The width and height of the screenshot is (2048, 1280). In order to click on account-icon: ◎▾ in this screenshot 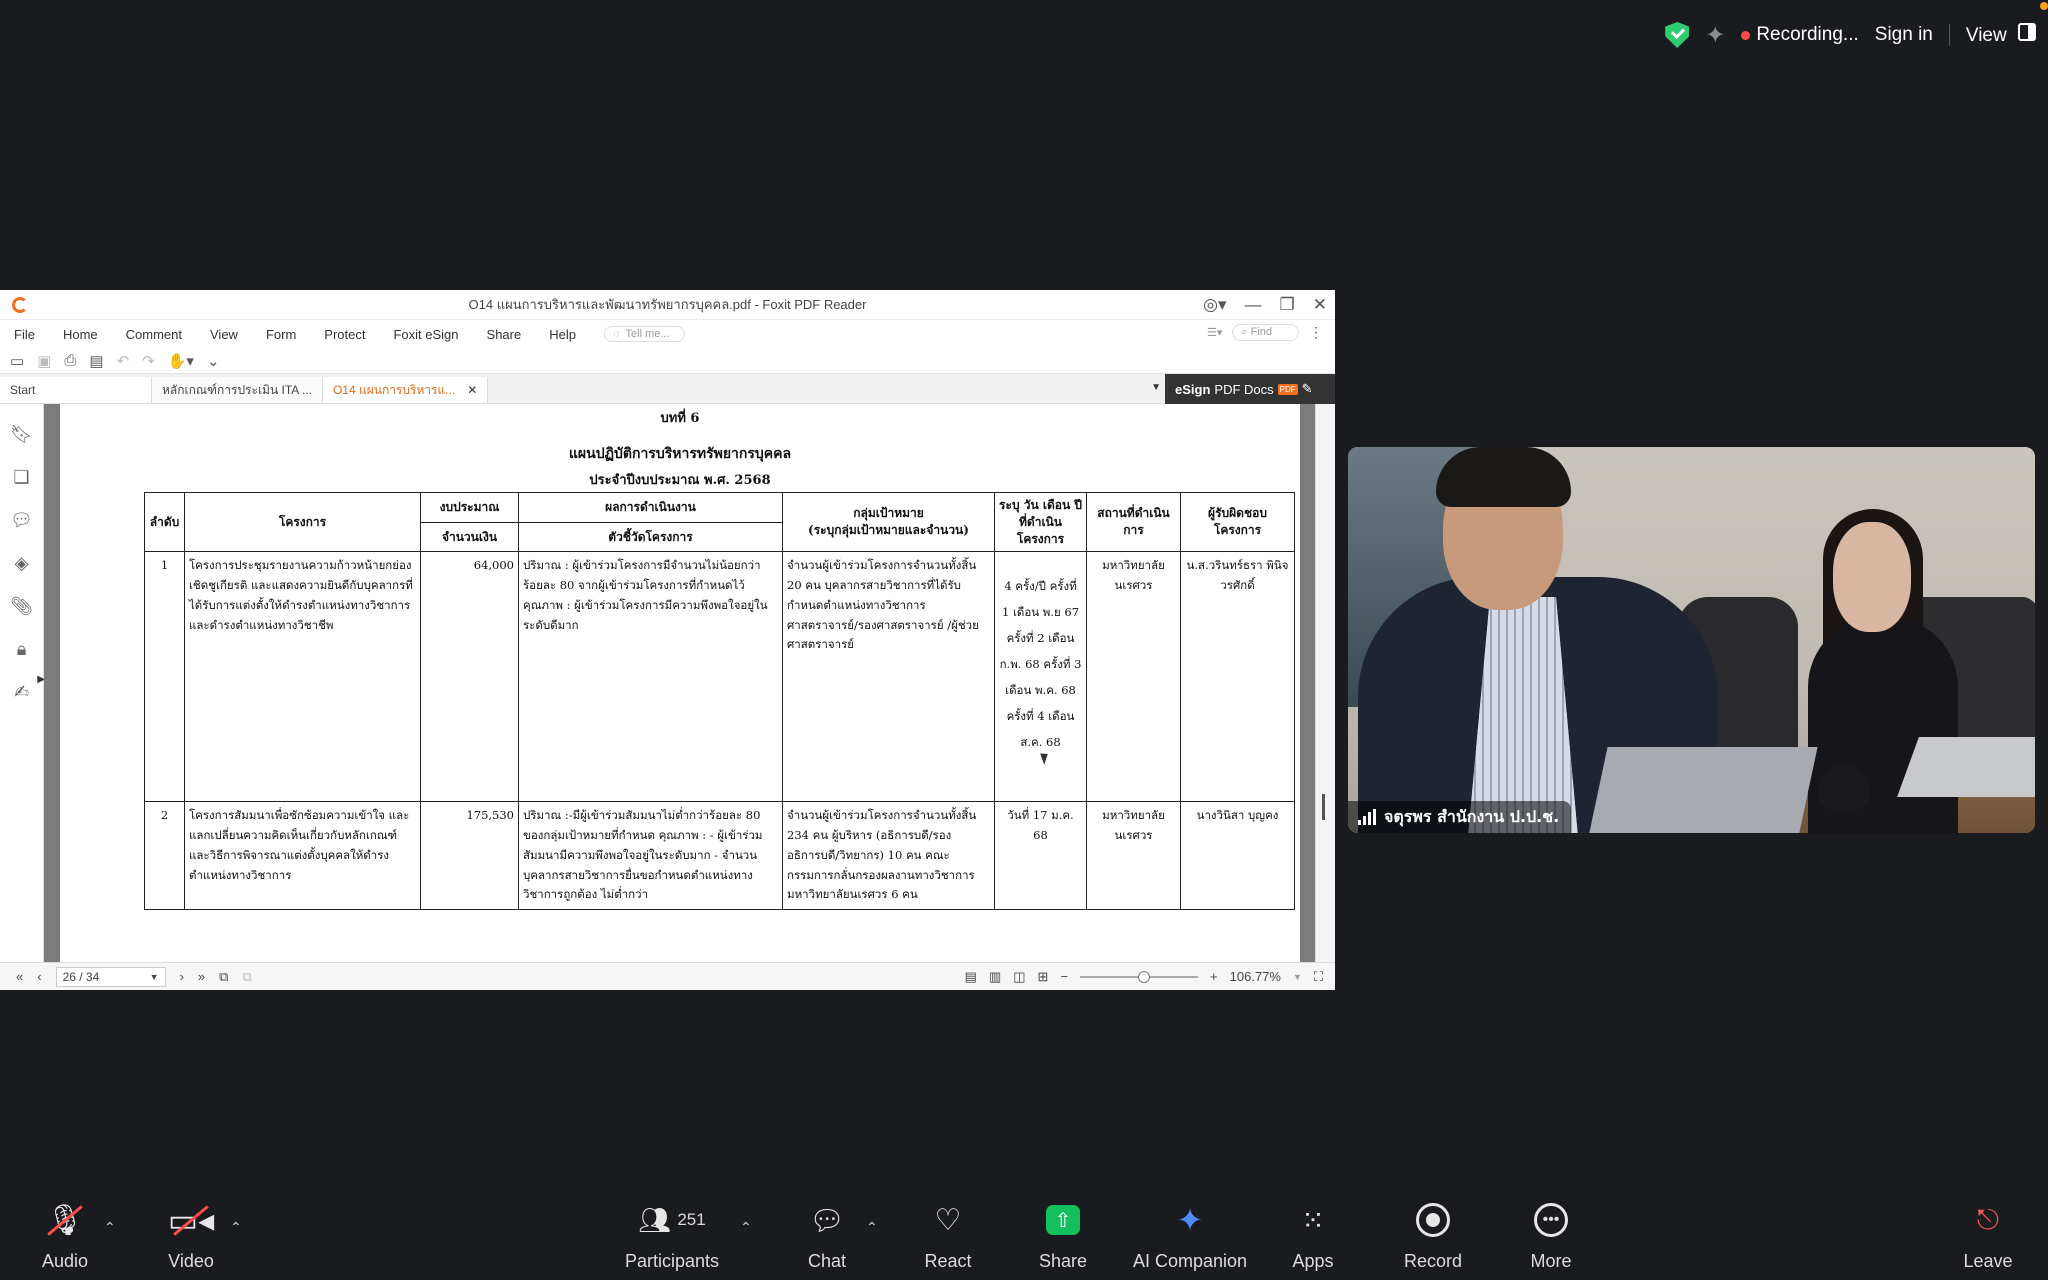, I will do `click(1214, 305)`.